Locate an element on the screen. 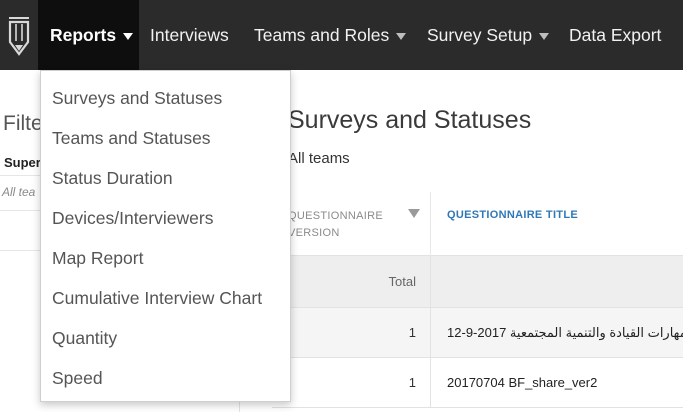 The height and width of the screenshot is (412, 683). nav-reports-label: Reports is located at coordinates (83, 34).